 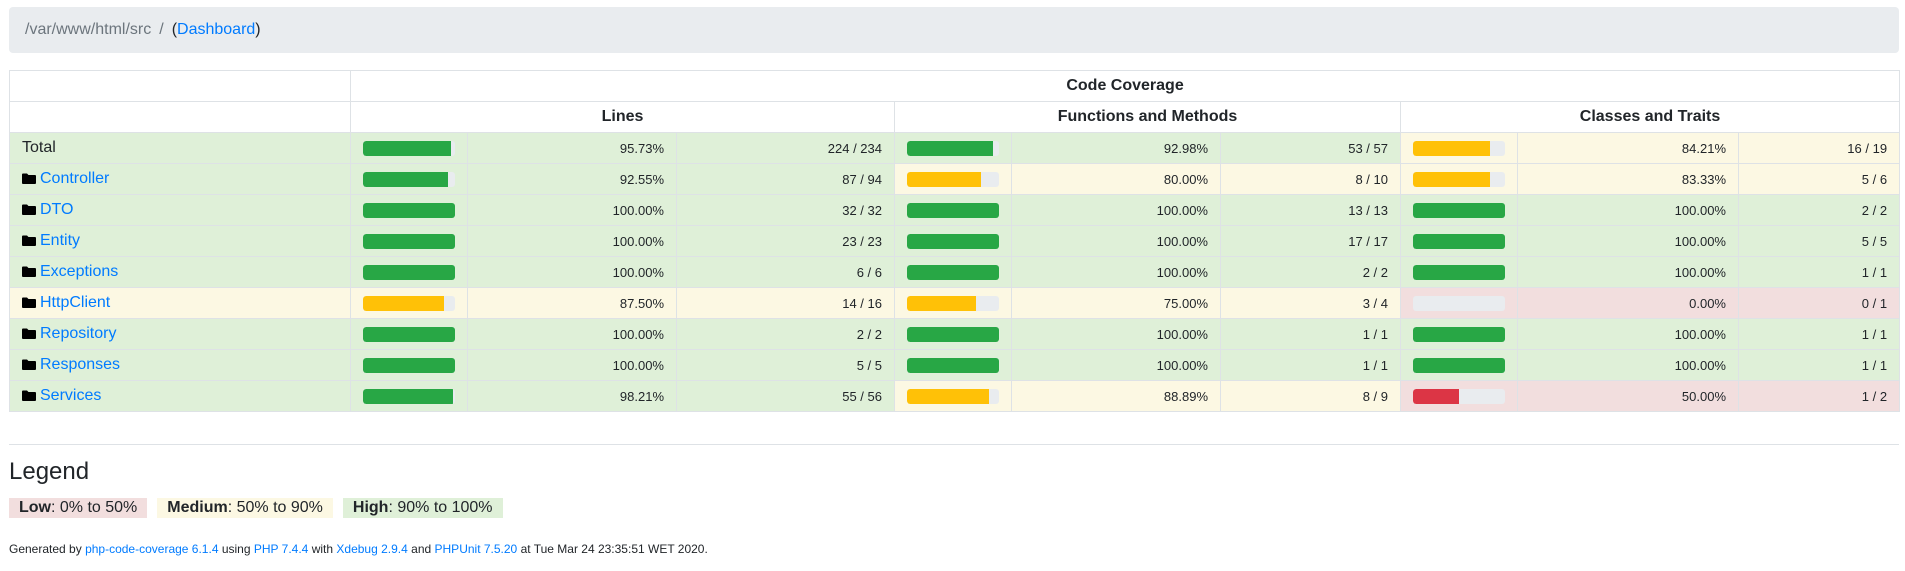 I want to click on folder-link: HttpClient, so click(x=75, y=302).